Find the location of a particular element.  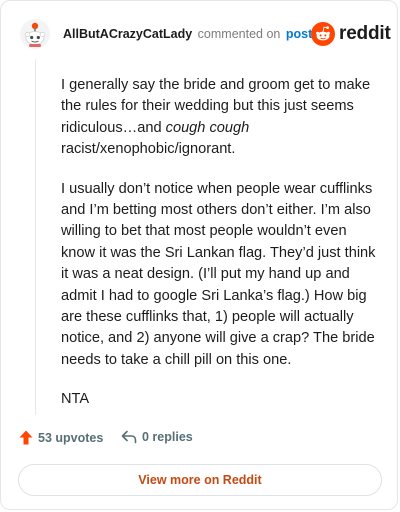

paragraph-text: racist/xenophobic/ignorant. is located at coordinates (148, 149).